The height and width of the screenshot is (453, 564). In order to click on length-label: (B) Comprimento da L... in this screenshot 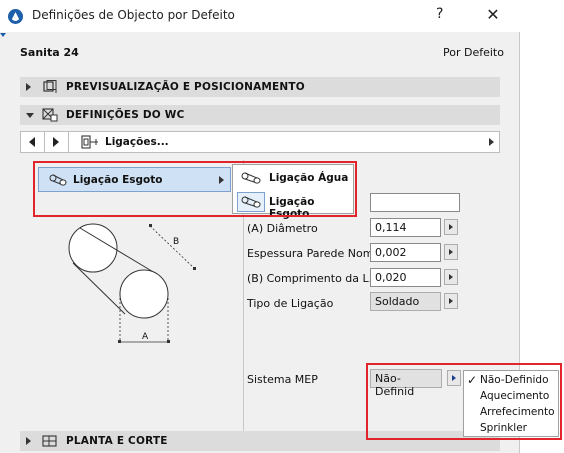, I will do `click(313, 278)`.